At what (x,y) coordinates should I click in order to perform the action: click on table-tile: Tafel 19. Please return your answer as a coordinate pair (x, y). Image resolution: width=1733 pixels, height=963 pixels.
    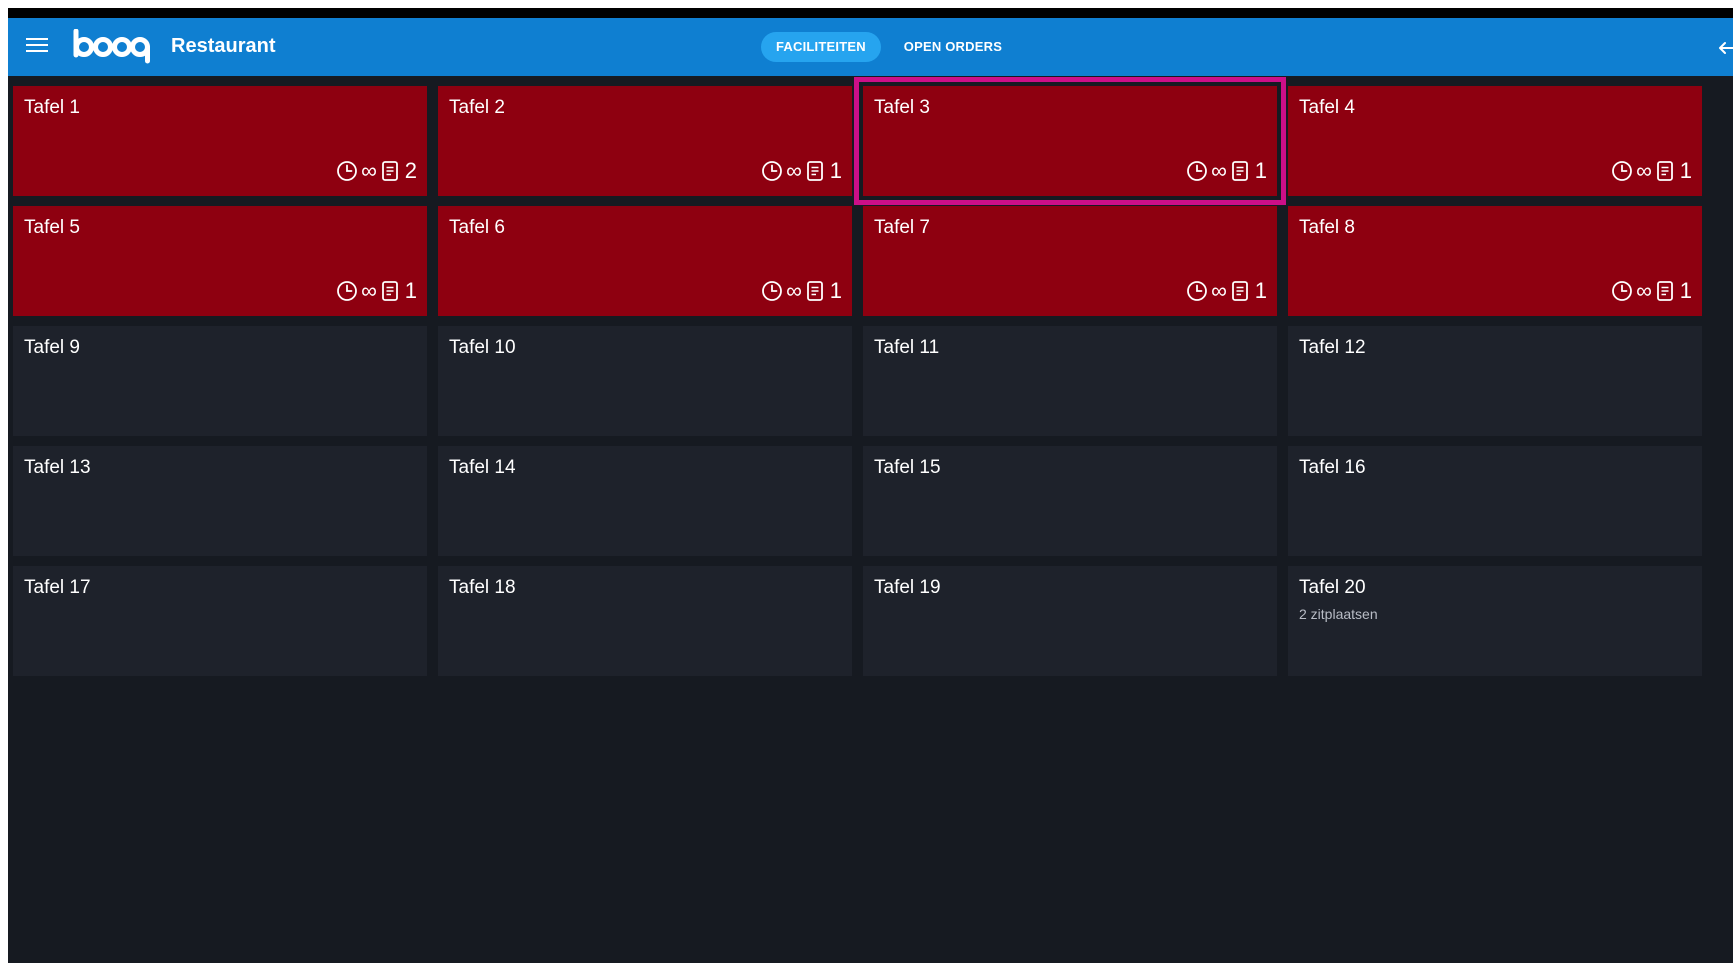
    Looking at the image, I should click on (1070, 621).